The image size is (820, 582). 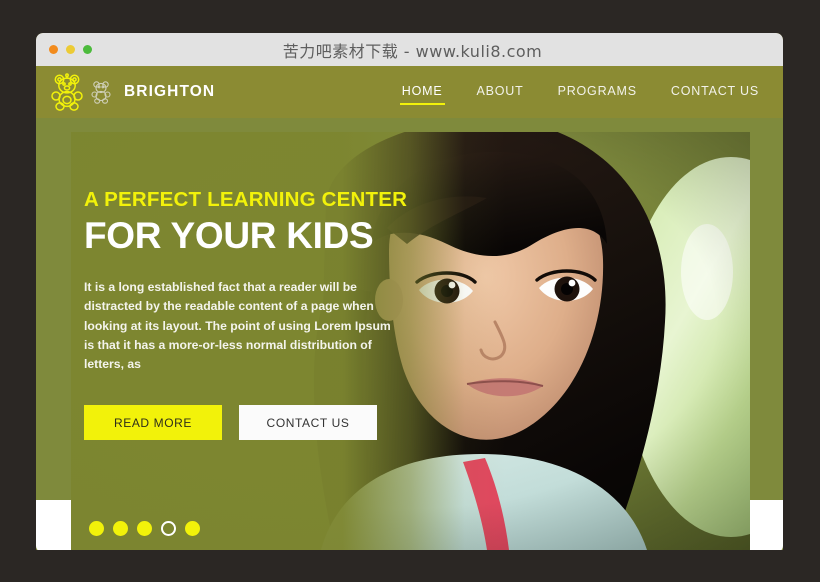 What do you see at coordinates (500, 92) in the screenshot?
I see `nav-item-about: ABOUT` at bounding box center [500, 92].